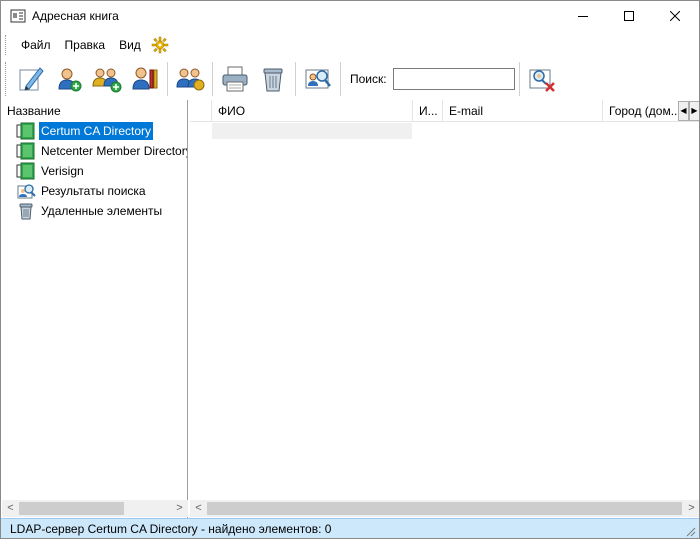 The height and width of the screenshot is (539, 700). What do you see at coordinates (683, 111) in the screenshot?
I see `header-scroll-left-icon: ◀` at bounding box center [683, 111].